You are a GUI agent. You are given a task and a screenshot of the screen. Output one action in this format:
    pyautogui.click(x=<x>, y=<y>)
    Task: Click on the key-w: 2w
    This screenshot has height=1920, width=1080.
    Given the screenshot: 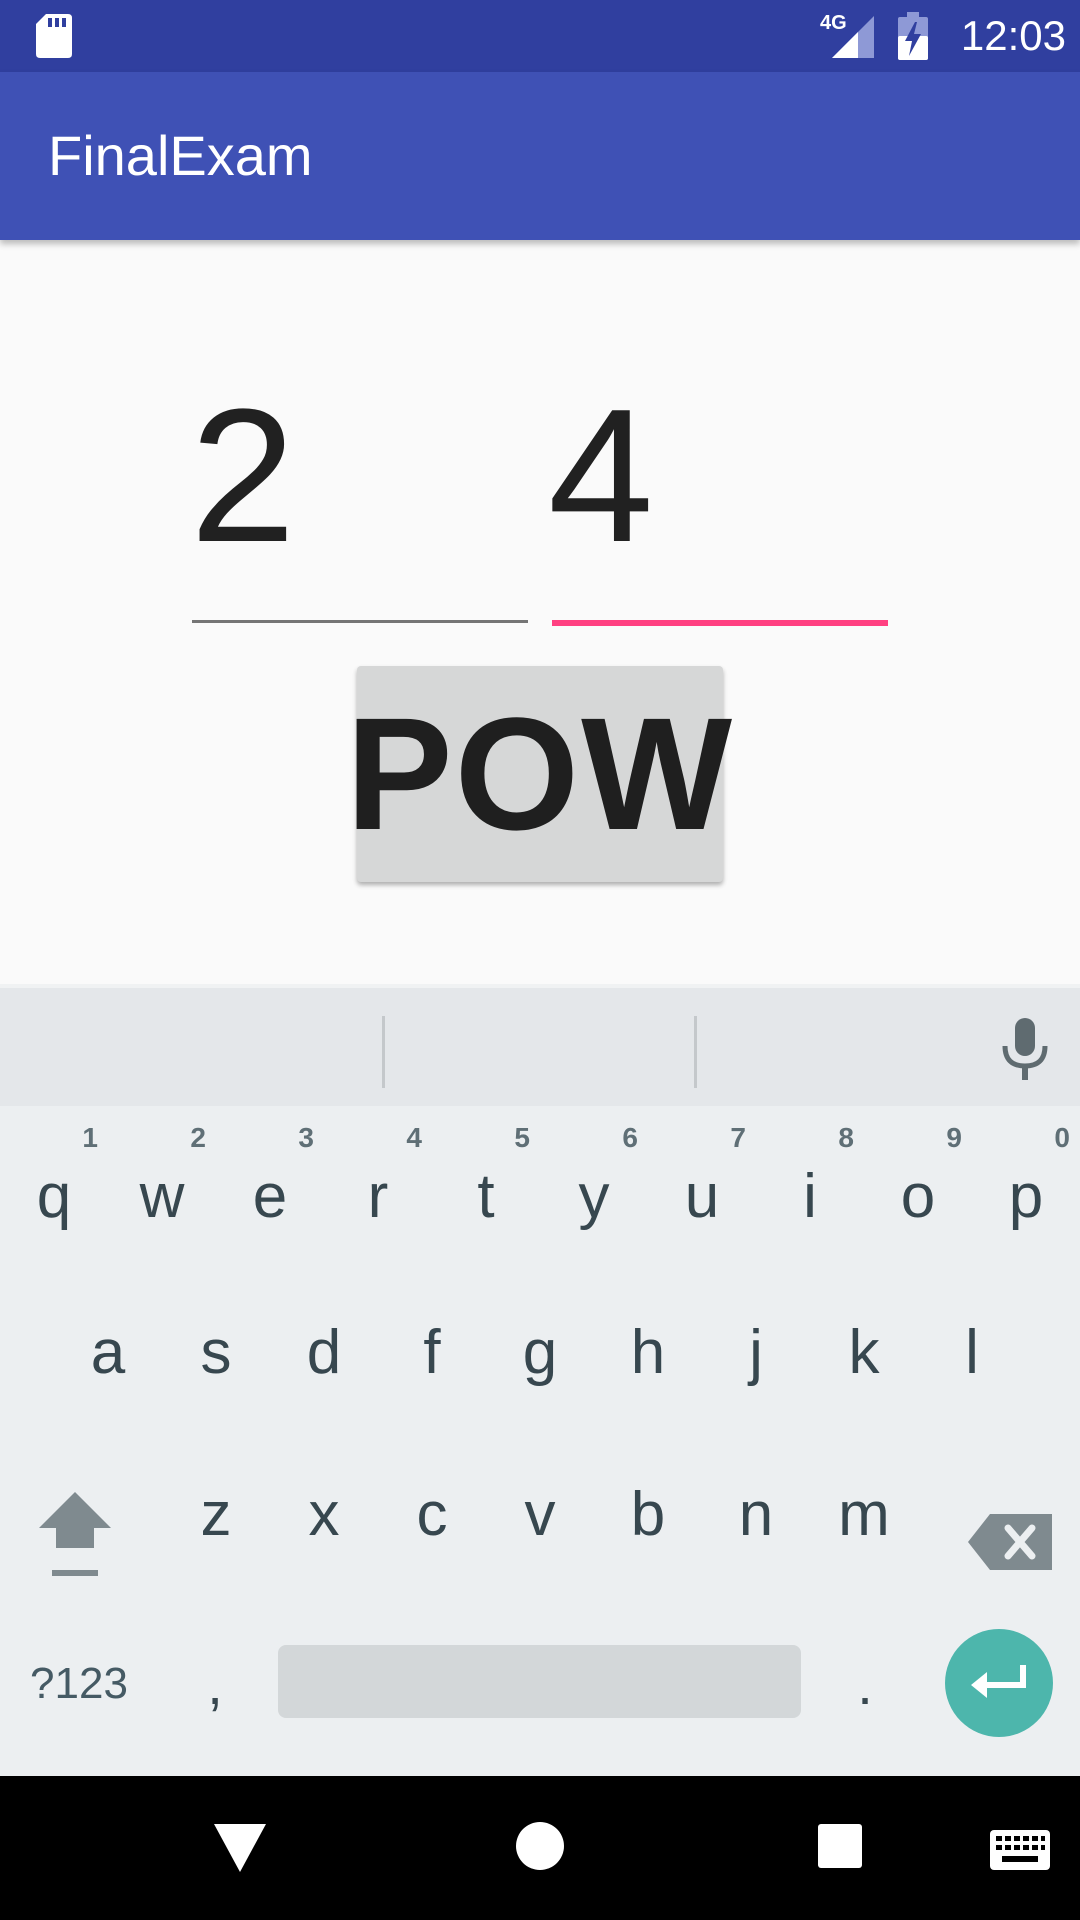 What is the action you would take?
    pyautogui.click(x=162, y=1188)
    